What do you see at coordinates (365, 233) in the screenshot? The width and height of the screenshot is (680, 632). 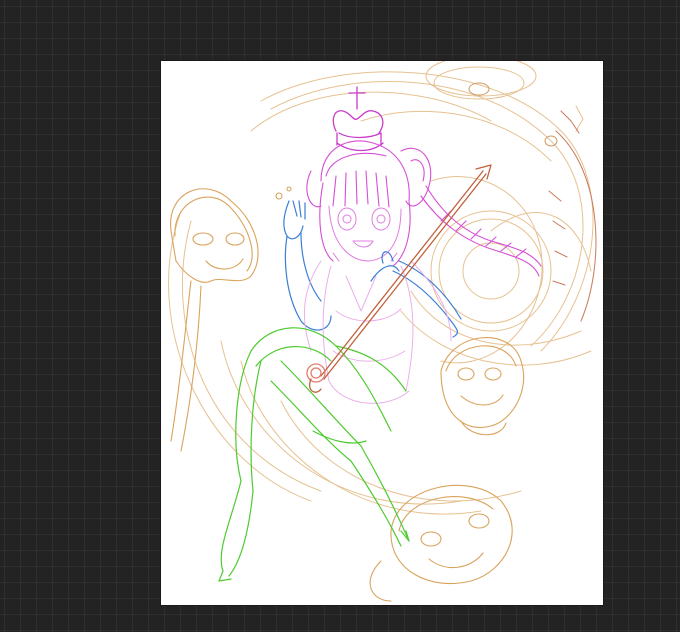 I see `face-sketch` at bounding box center [365, 233].